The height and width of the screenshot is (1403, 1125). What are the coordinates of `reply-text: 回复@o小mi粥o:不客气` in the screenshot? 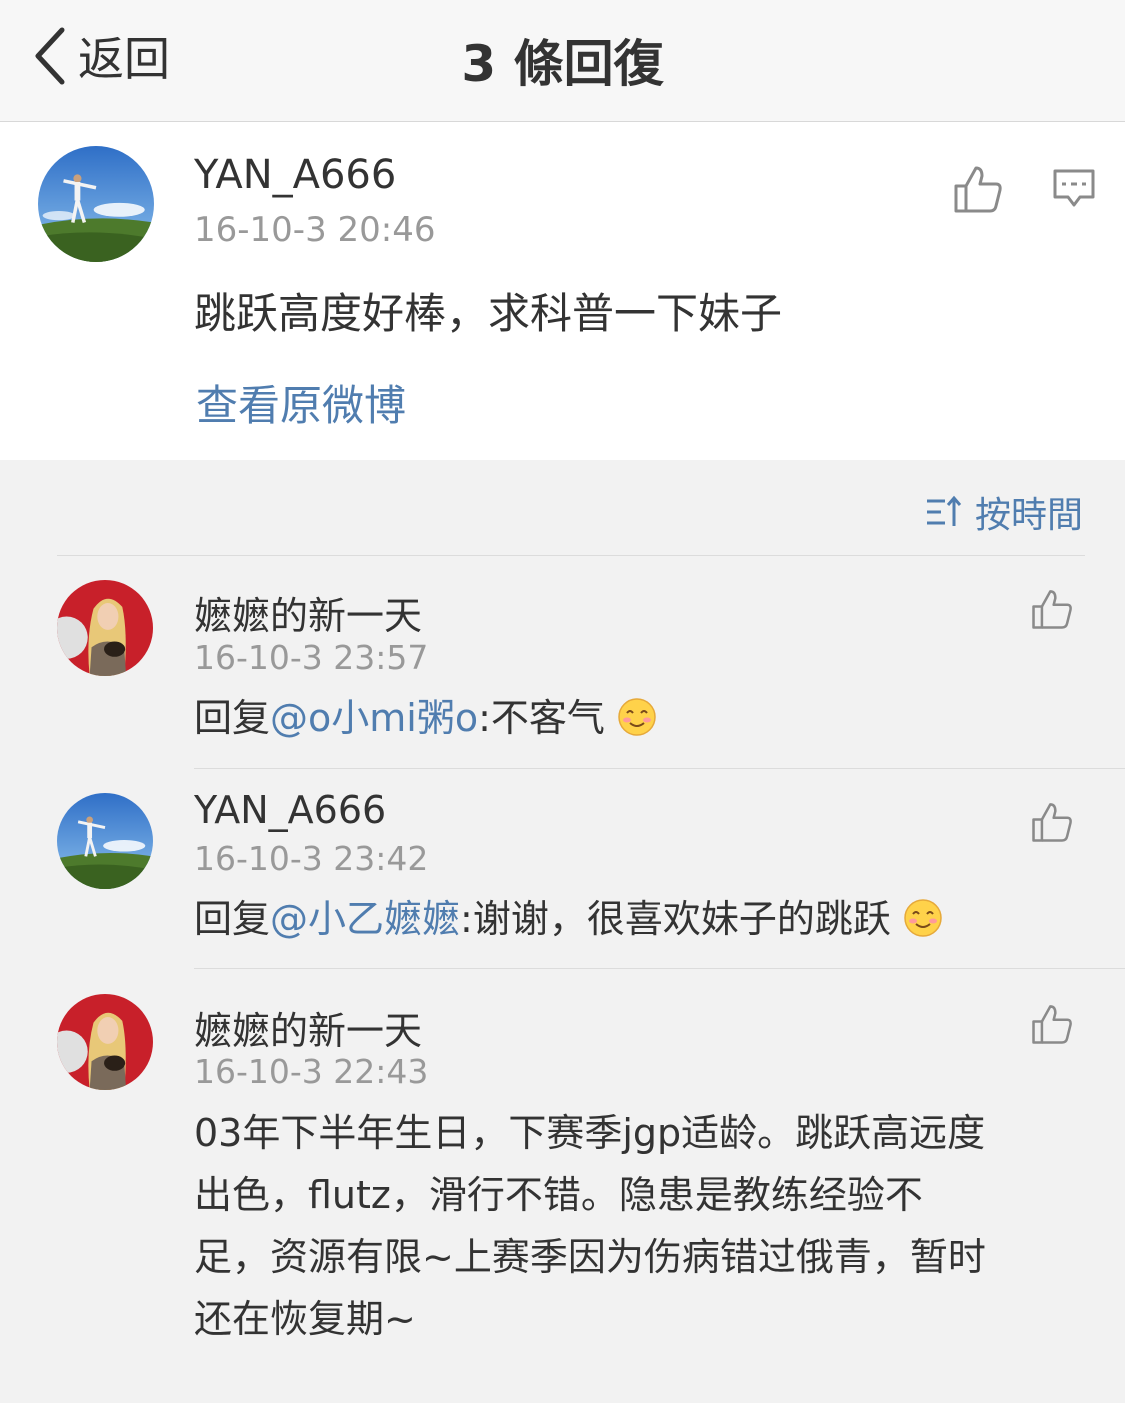 It's located at (425, 718).